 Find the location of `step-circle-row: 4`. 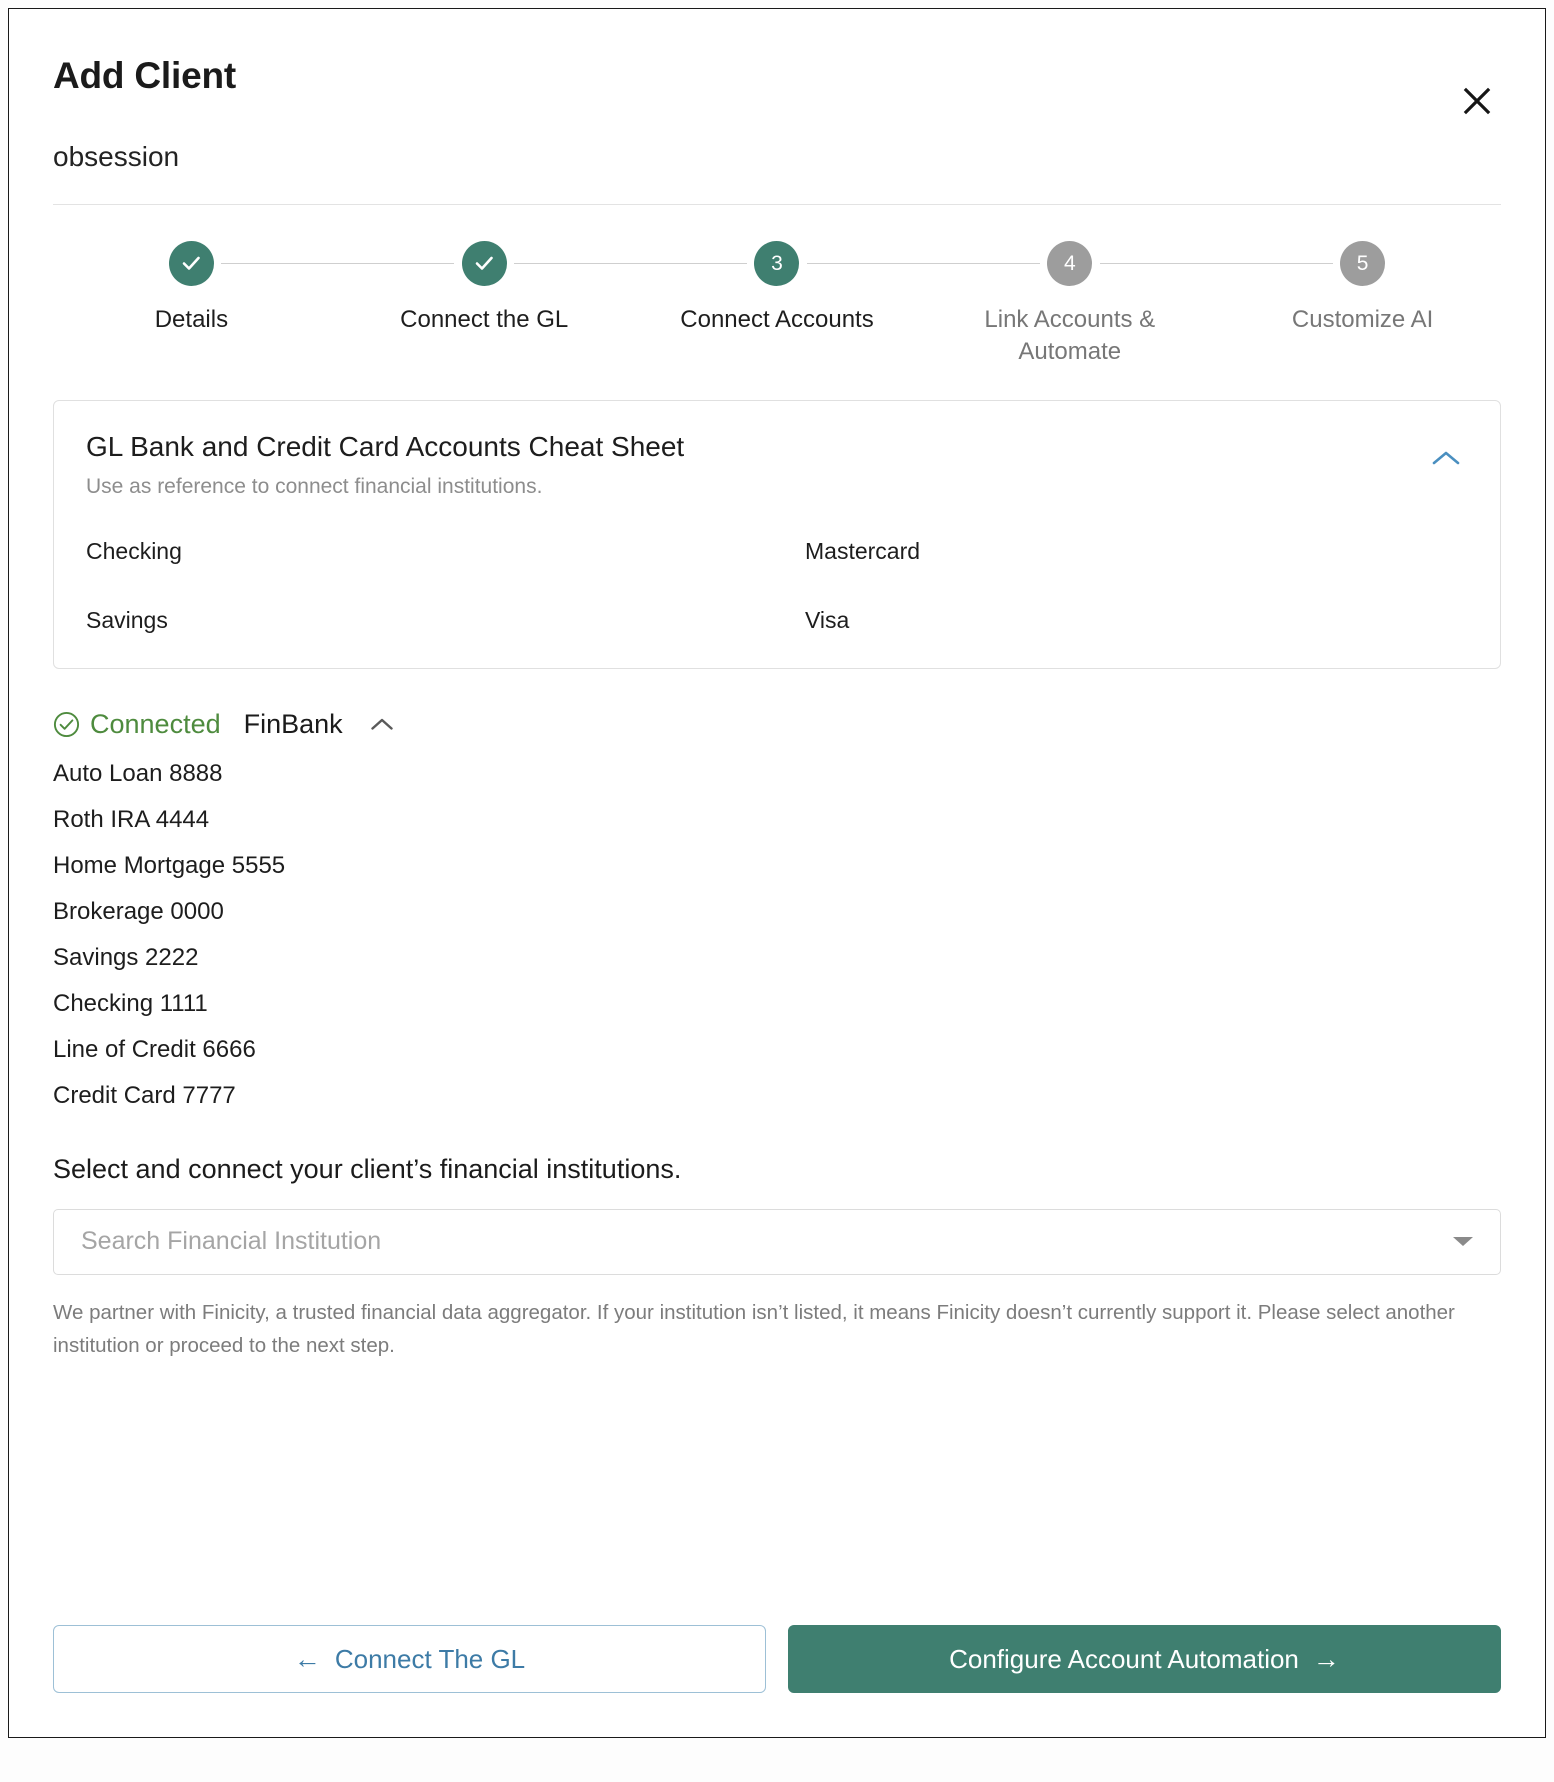

step-circle-row: 4 is located at coordinates (1070, 263).